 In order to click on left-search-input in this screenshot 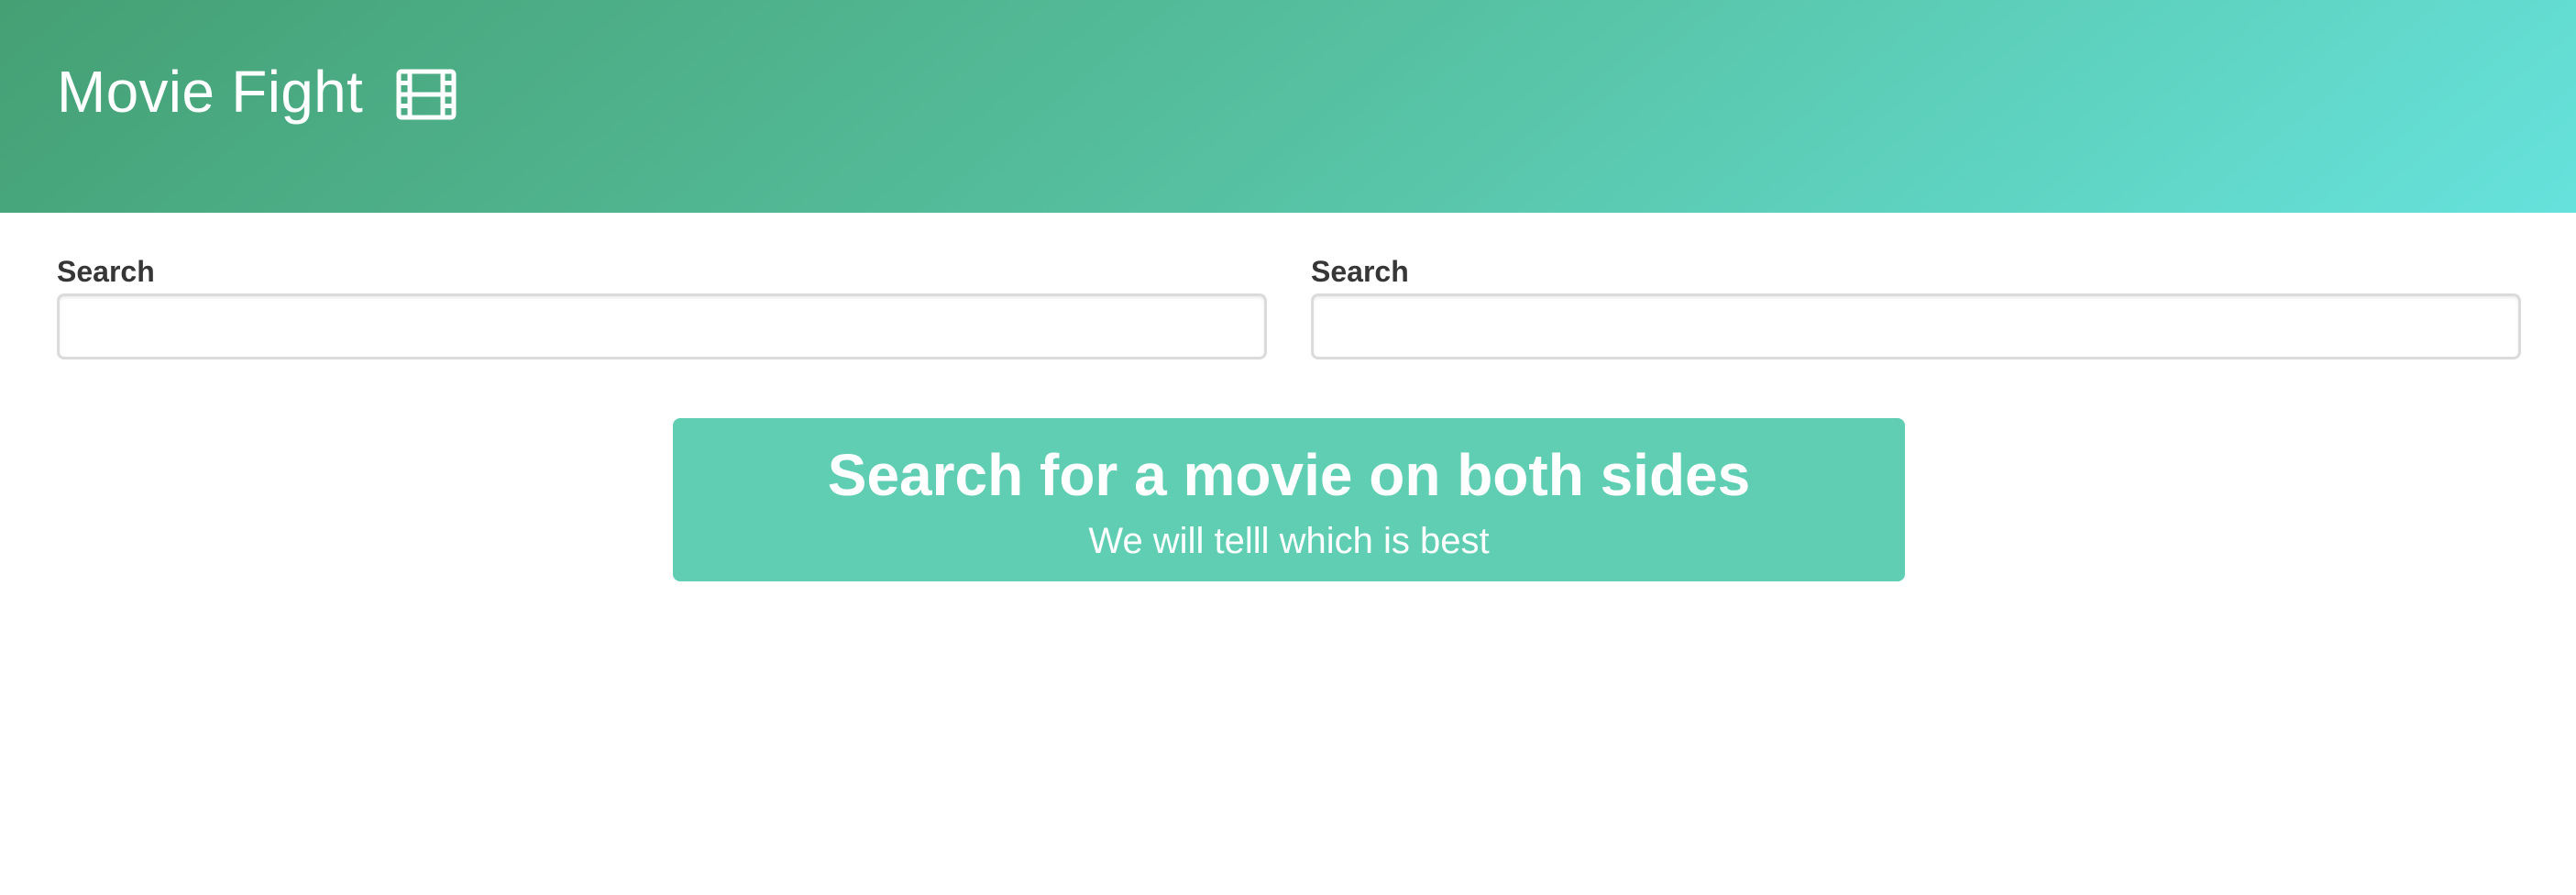, I will do `click(662, 326)`.